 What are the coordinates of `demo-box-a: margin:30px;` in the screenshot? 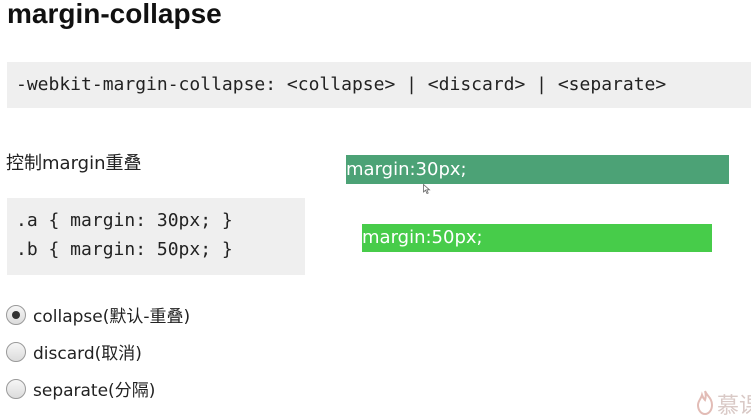 It's located at (537, 169).